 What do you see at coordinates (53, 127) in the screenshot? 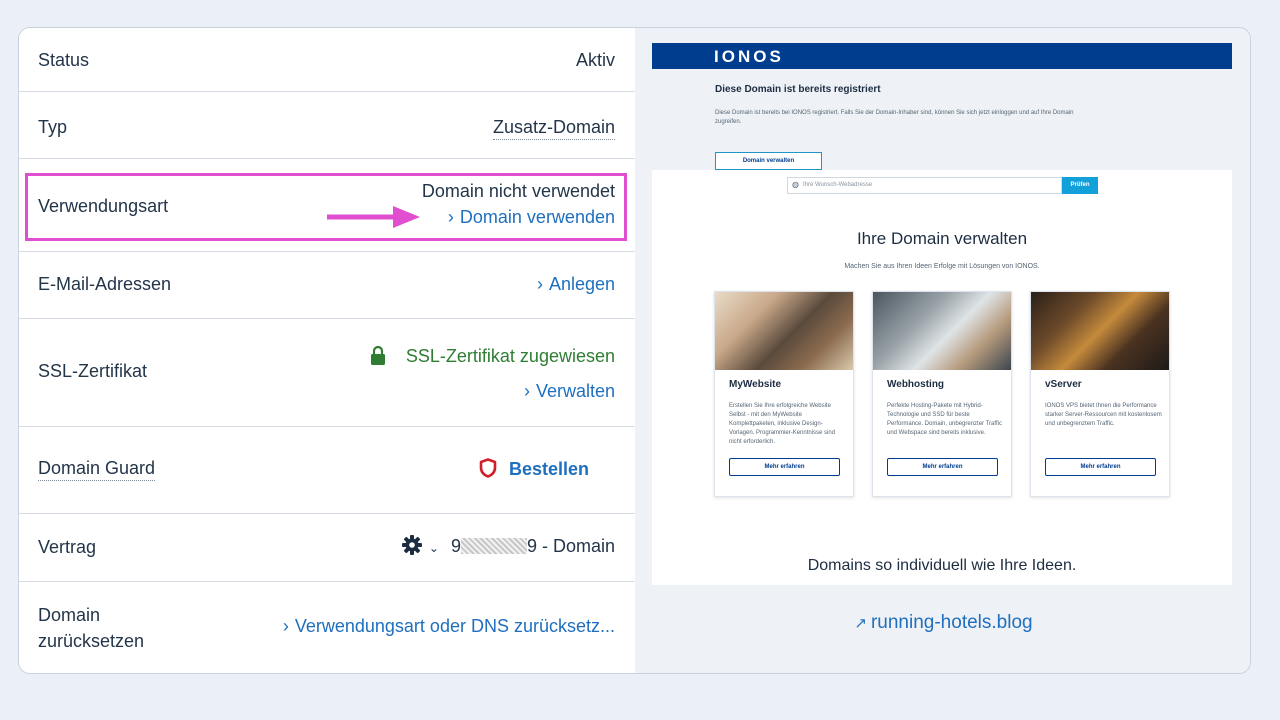
I see `typ-label: Typ` at bounding box center [53, 127].